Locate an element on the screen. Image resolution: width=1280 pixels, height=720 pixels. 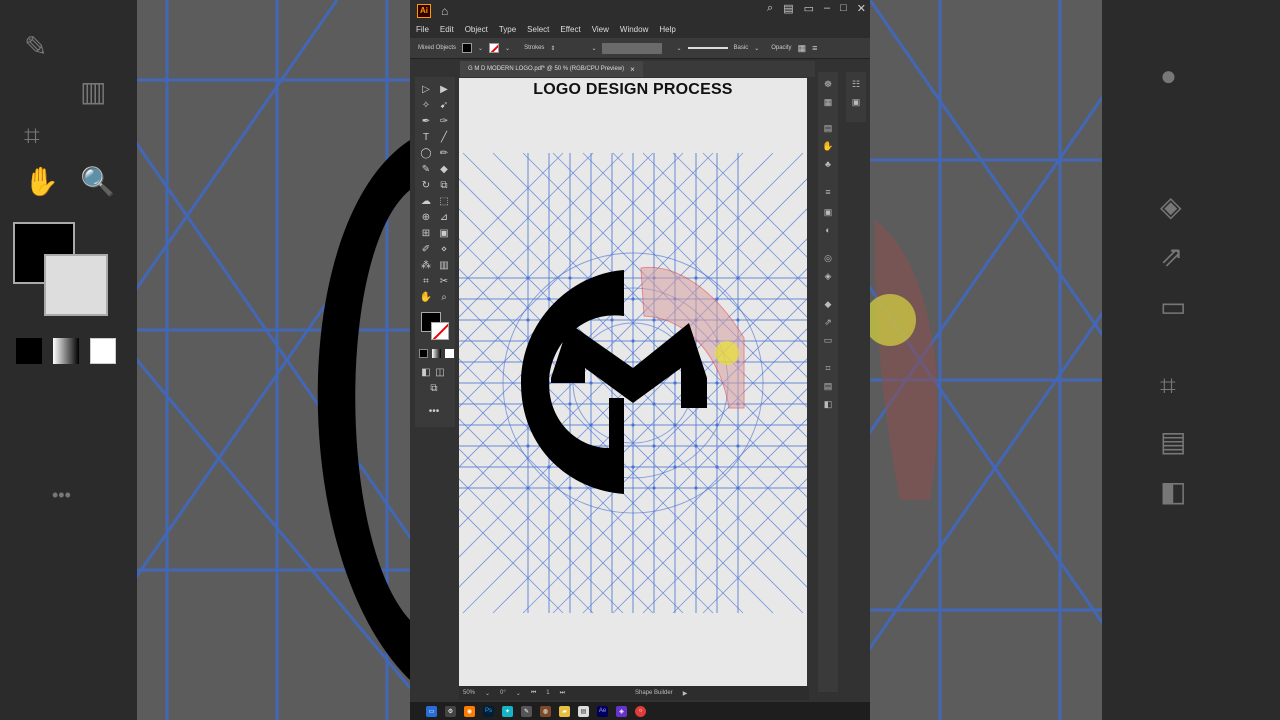
taskbar-after-effects-icon: Ae is located at coordinates (602, 711).